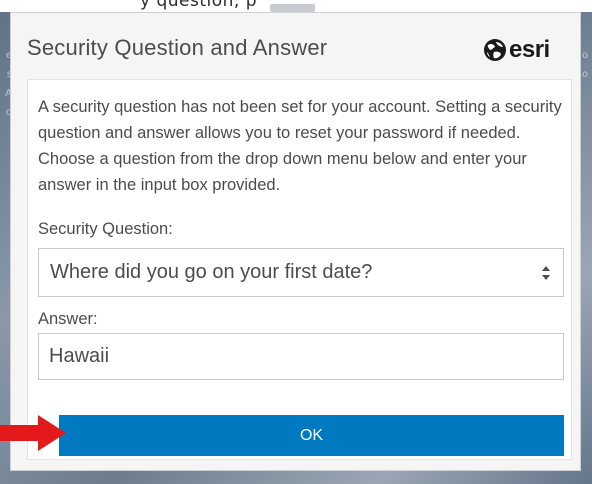  What do you see at coordinates (199, 5) in the screenshot?
I see `backdrop-text: y question, p` at bounding box center [199, 5].